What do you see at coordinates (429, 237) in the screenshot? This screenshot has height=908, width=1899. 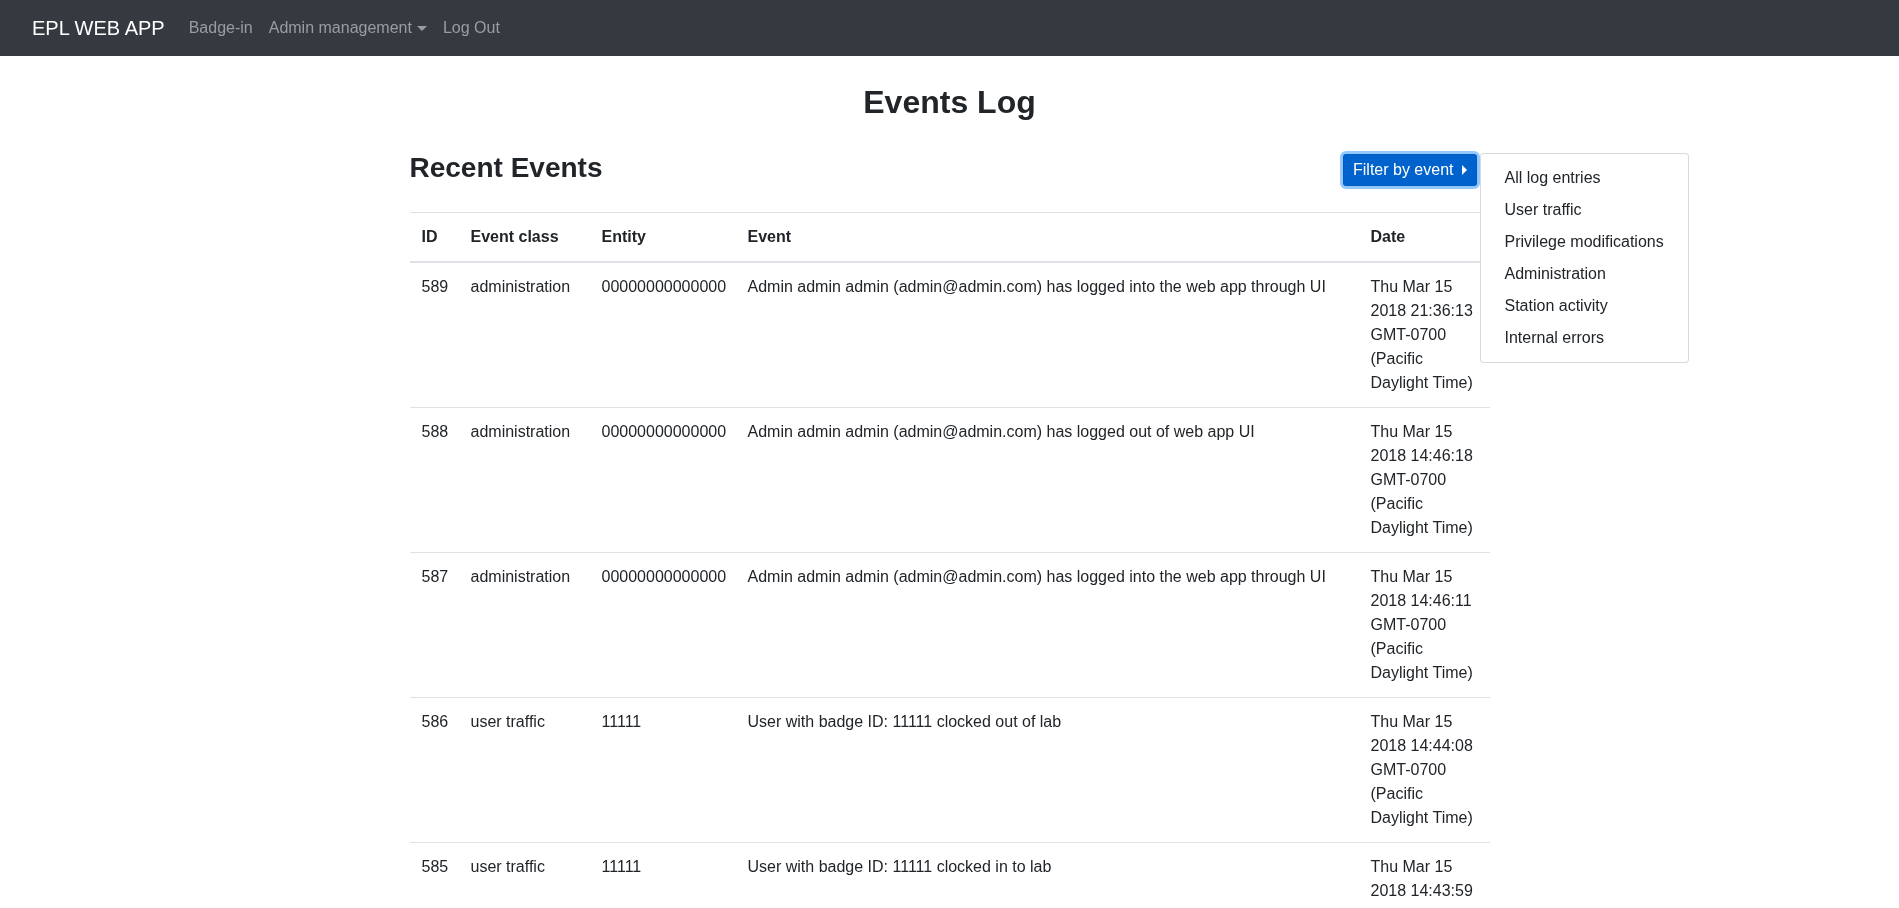 I see `column-header: ID` at bounding box center [429, 237].